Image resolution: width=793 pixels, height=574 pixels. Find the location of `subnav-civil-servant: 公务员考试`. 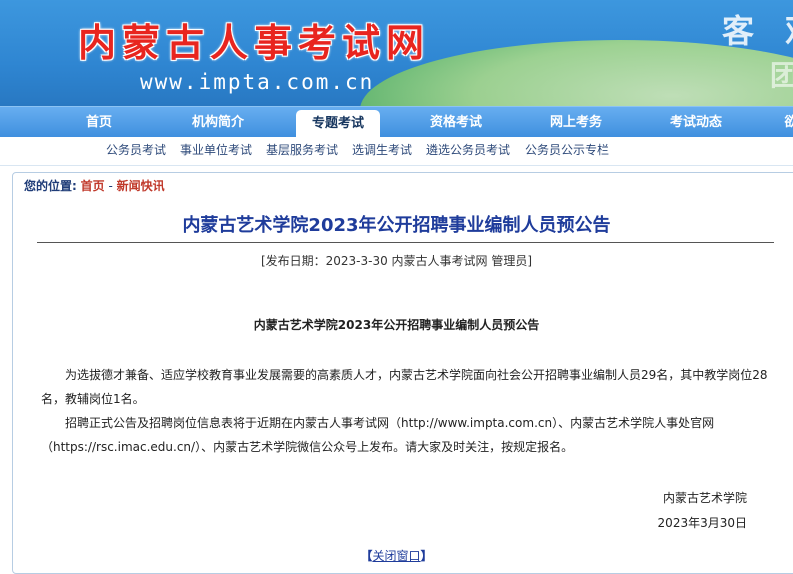

subnav-civil-servant: 公务员考试 is located at coordinates (136, 150).